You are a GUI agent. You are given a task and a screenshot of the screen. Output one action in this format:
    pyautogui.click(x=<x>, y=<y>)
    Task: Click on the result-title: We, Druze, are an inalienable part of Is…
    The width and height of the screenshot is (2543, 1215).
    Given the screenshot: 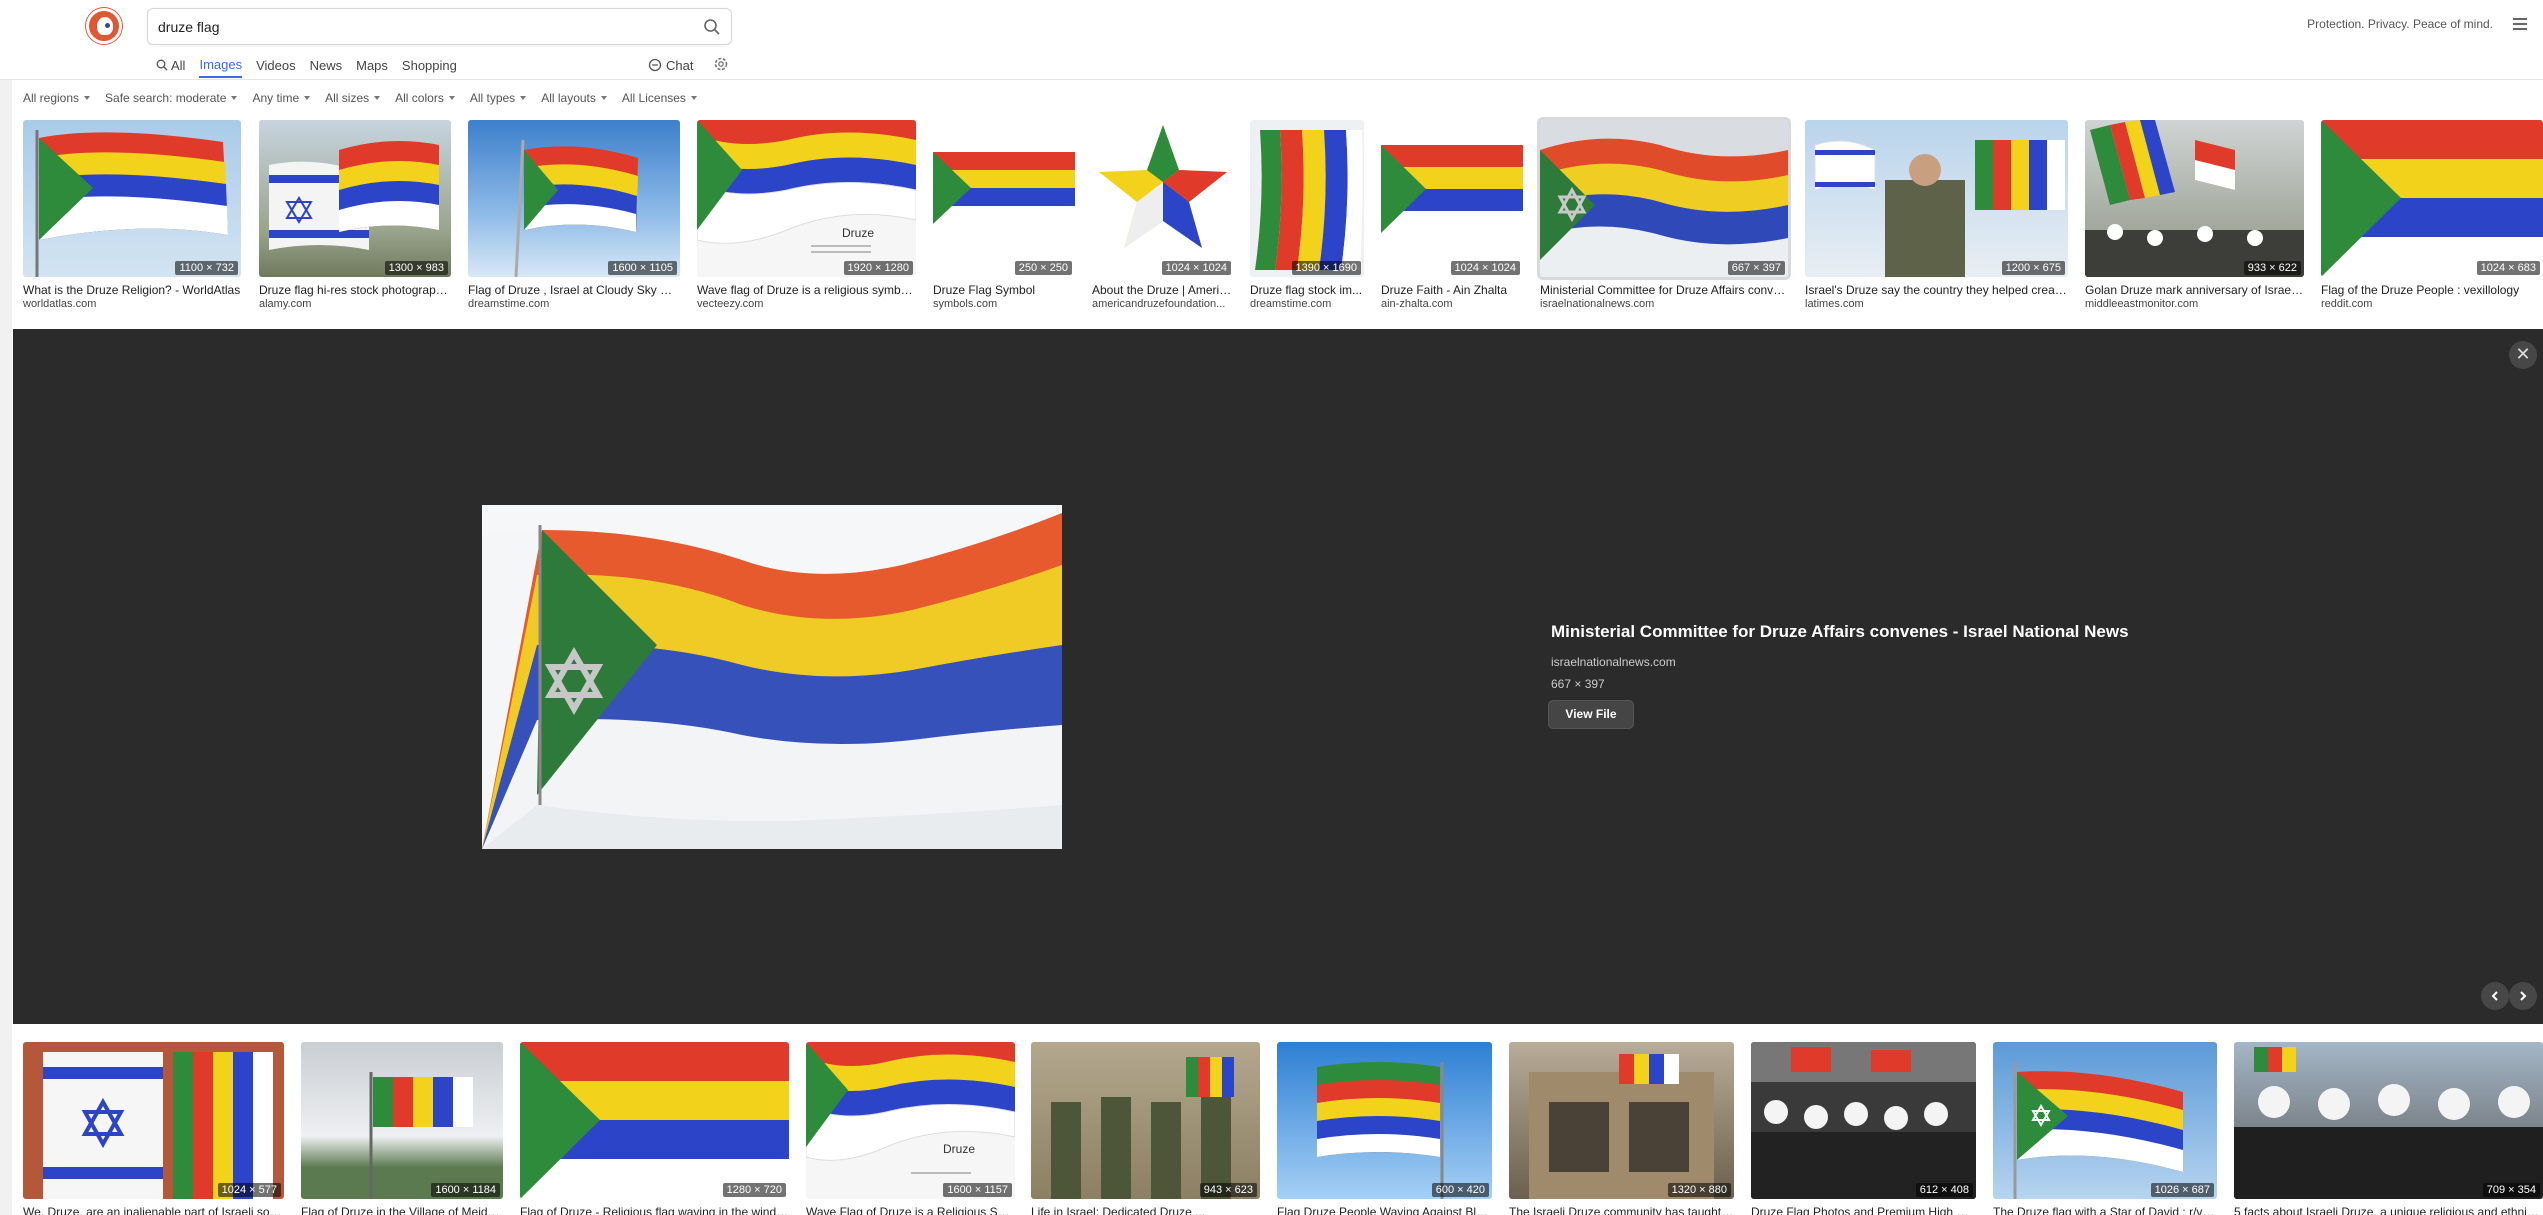 What is the action you would take?
    pyautogui.click(x=153, y=1210)
    